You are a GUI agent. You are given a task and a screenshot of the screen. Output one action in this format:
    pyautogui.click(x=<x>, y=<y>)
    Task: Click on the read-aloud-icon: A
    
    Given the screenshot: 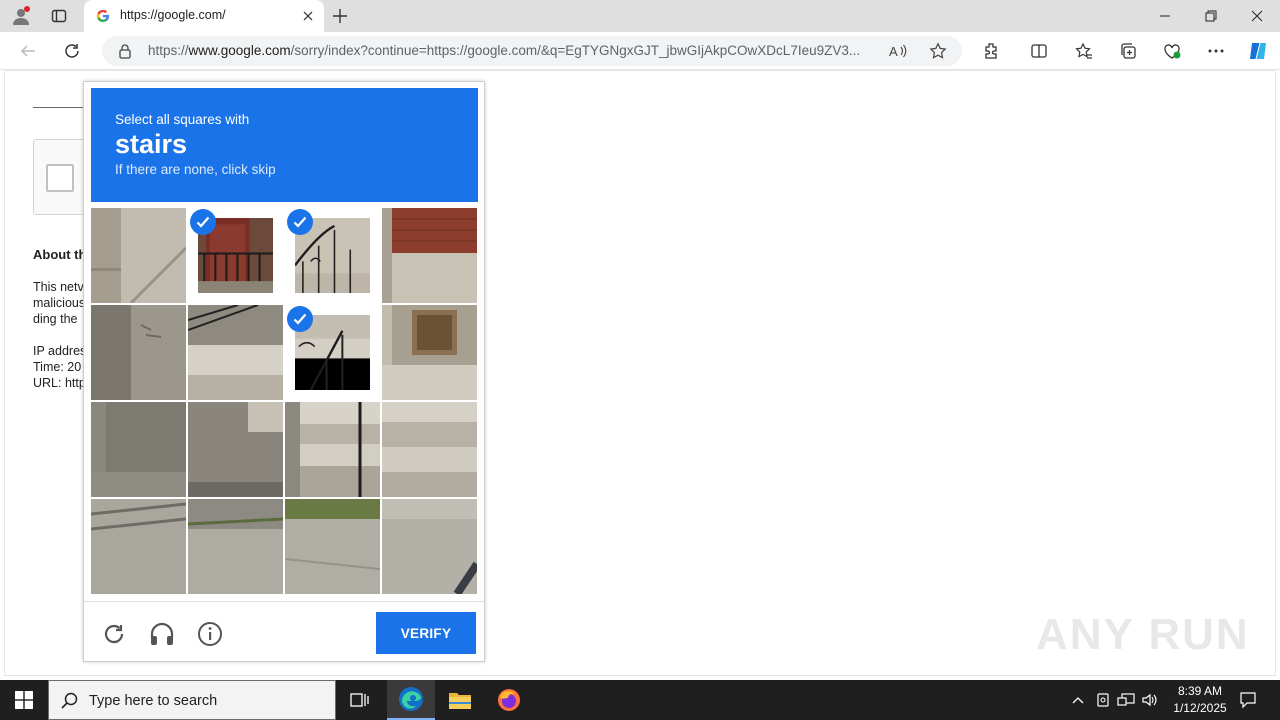 What is the action you would take?
    pyautogui.click(x=898, y=51)
    